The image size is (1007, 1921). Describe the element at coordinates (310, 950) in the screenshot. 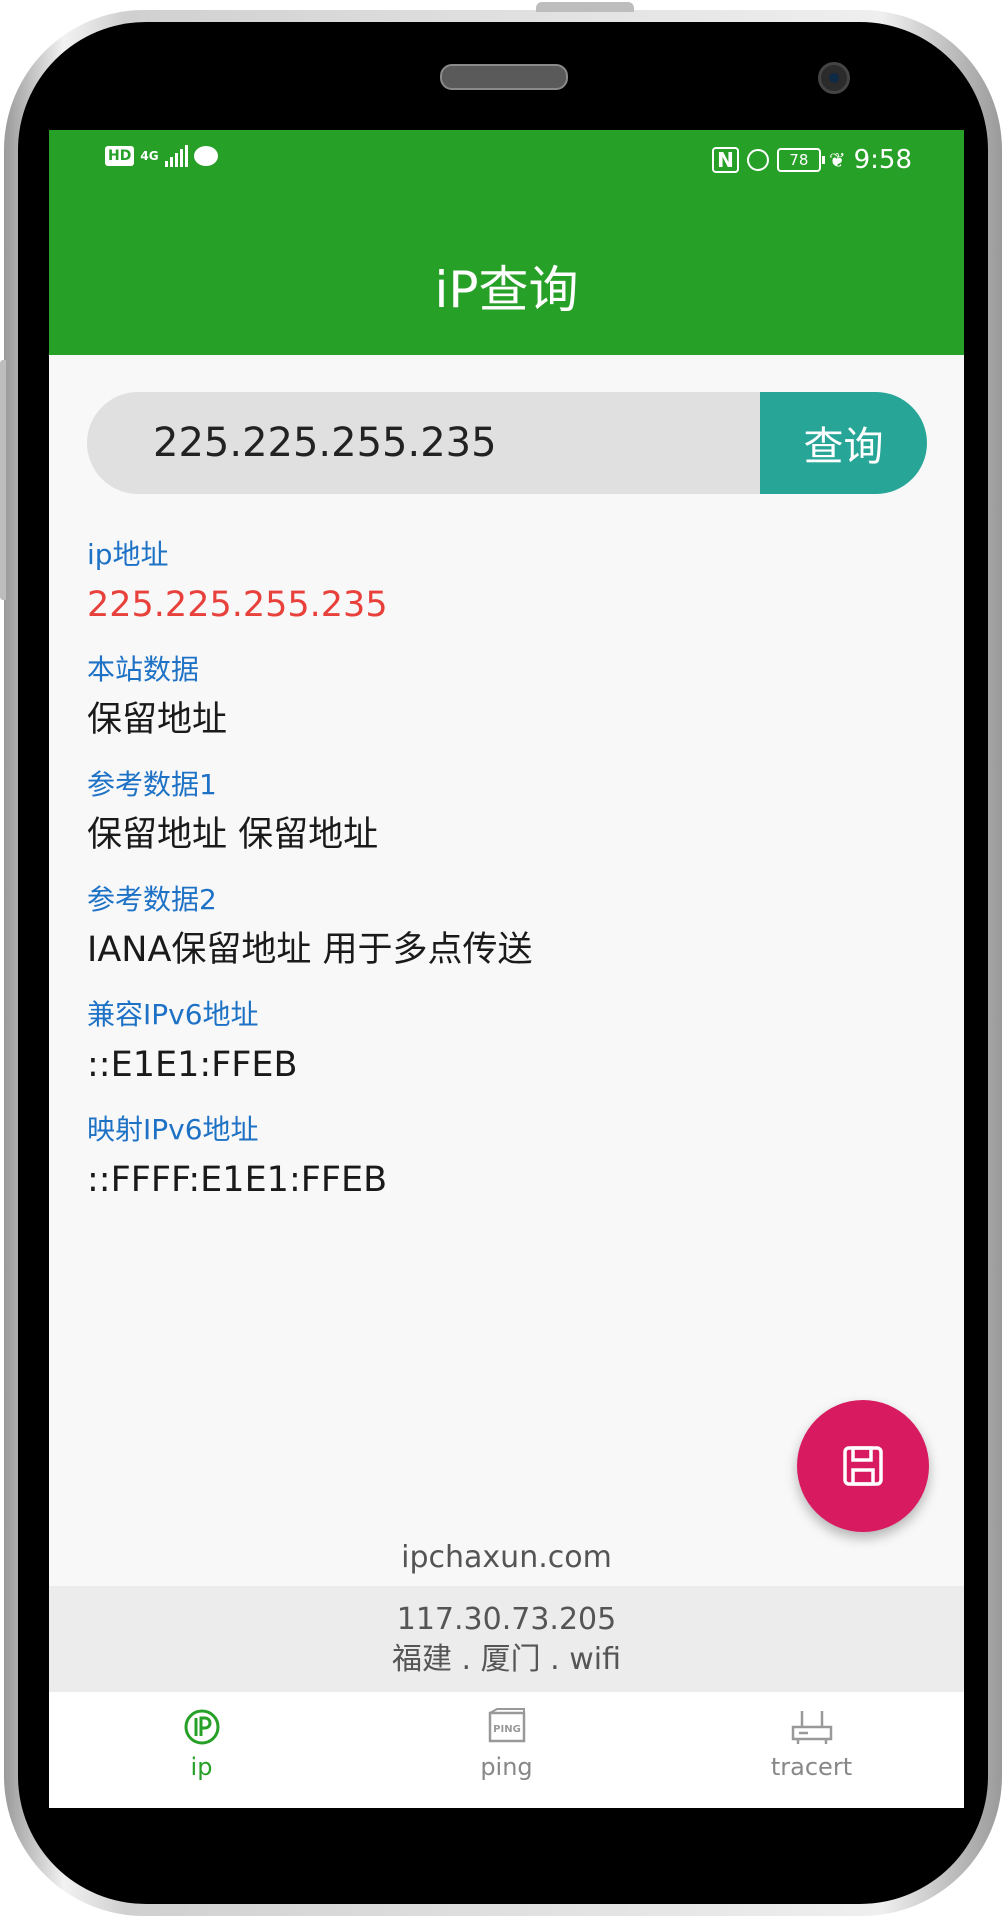

I see `field-value: IANA保留地址 用于多点传送` at that location.